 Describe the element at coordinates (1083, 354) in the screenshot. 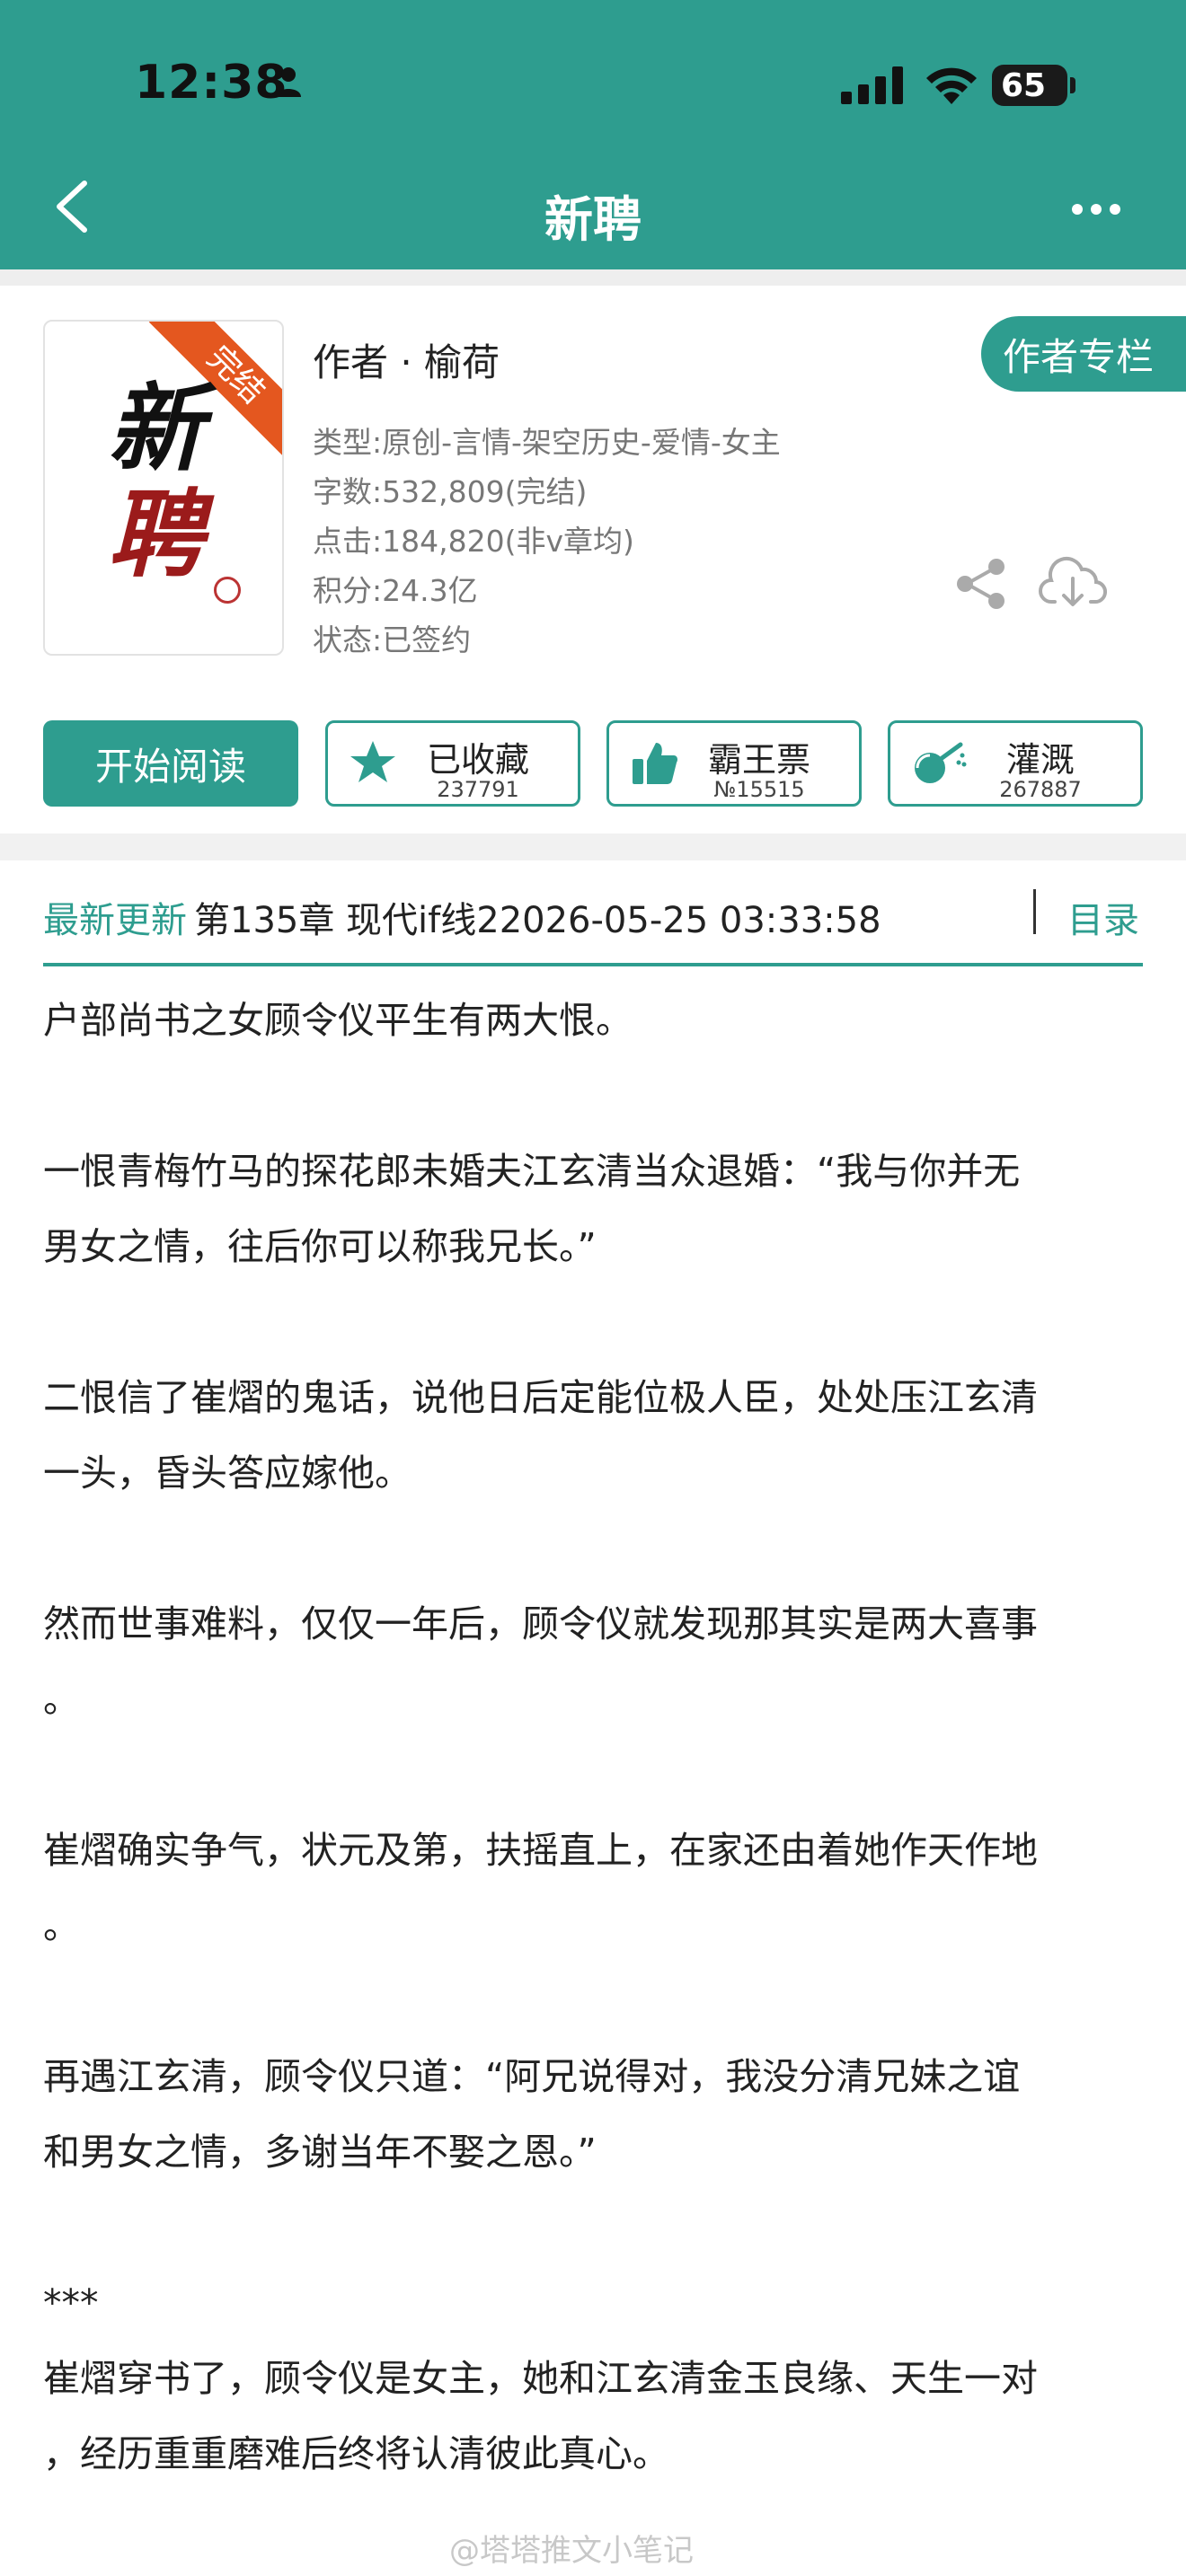

I see `author-column-button: 作者专栏` at that location.